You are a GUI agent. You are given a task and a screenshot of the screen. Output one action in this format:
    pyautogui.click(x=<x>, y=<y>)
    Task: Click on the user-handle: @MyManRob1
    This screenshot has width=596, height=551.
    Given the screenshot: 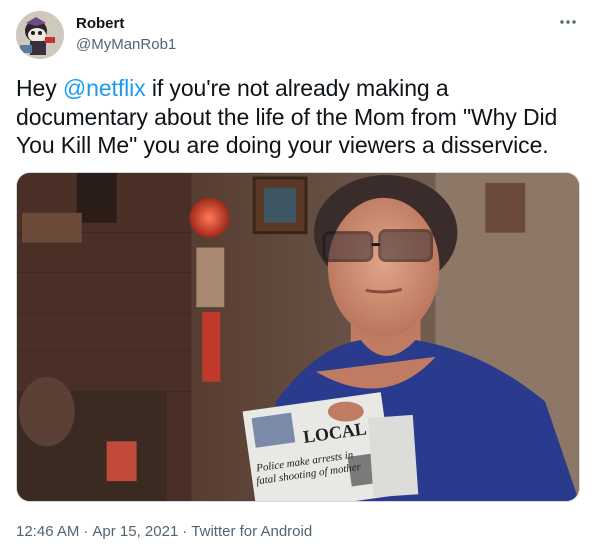 What is the action you would take?
    pyautogui.click(x=126, y=45)
    